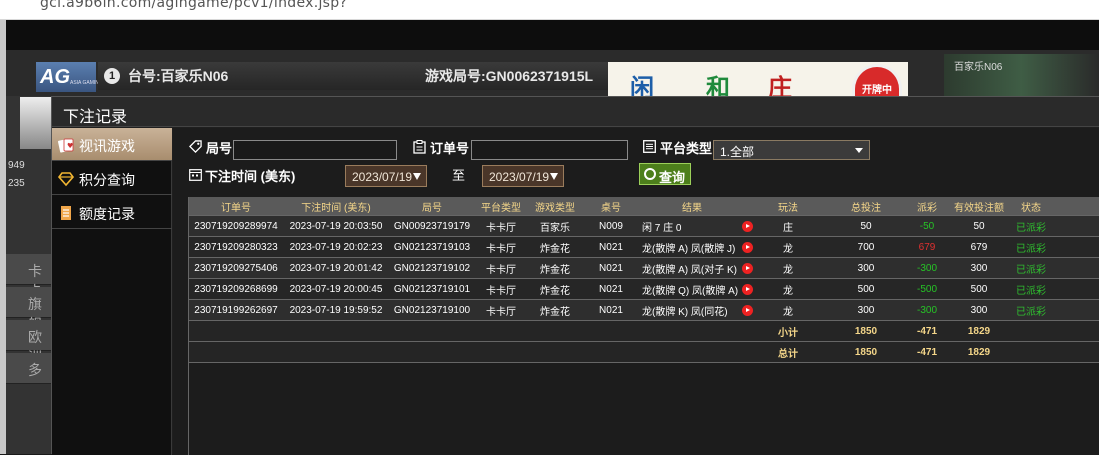 This screenshot has height=455, width=1099. What do you see at coordinates (195, 146) in the screenshot?
I see `tag-icon` at bounding box center [195, 146].